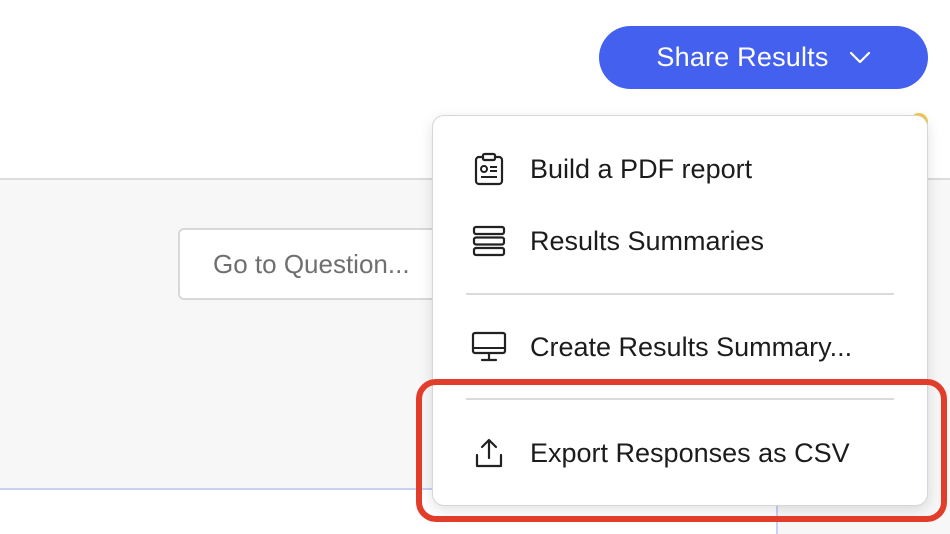  I want to click on chevron-down-icon, so click(860, 58).